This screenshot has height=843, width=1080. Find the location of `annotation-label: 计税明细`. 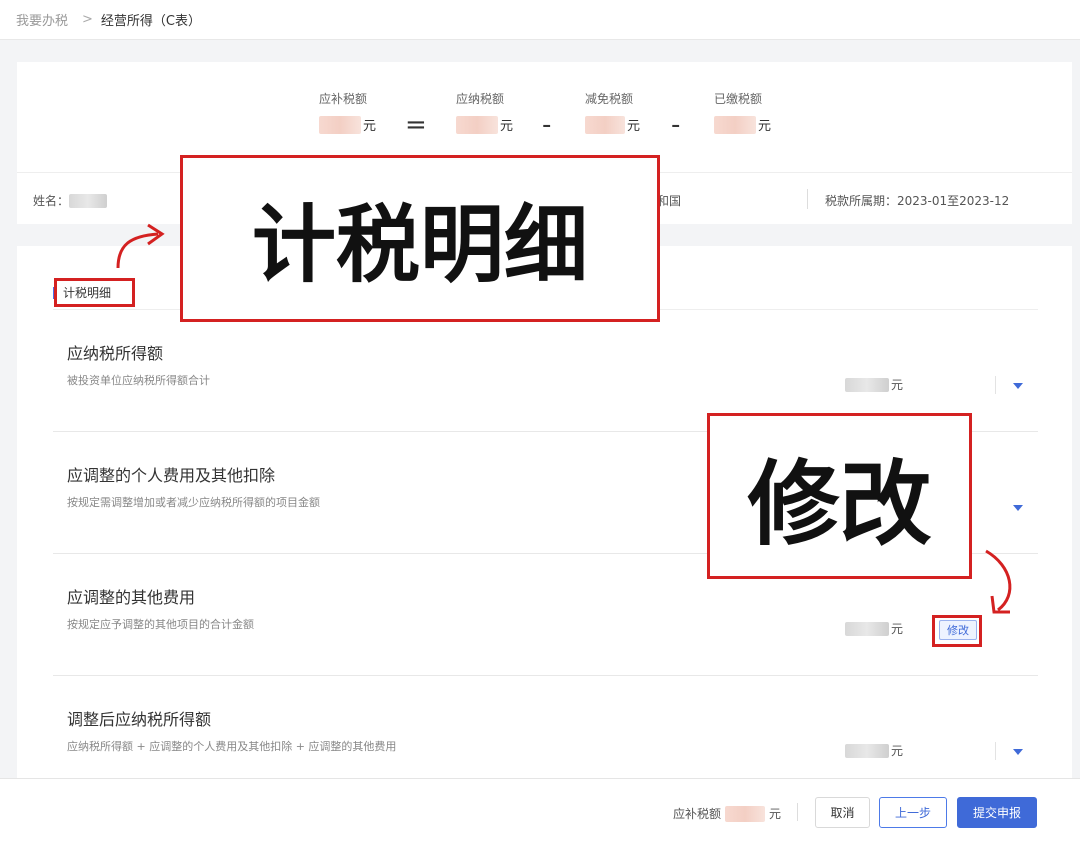

annotation-label: 计税明细 is located at coordinates (419, 245).